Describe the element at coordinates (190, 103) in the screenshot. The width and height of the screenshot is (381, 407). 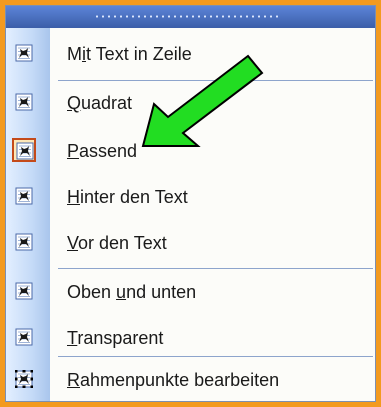
I see `menu-item-square: Quadrat` at that location.